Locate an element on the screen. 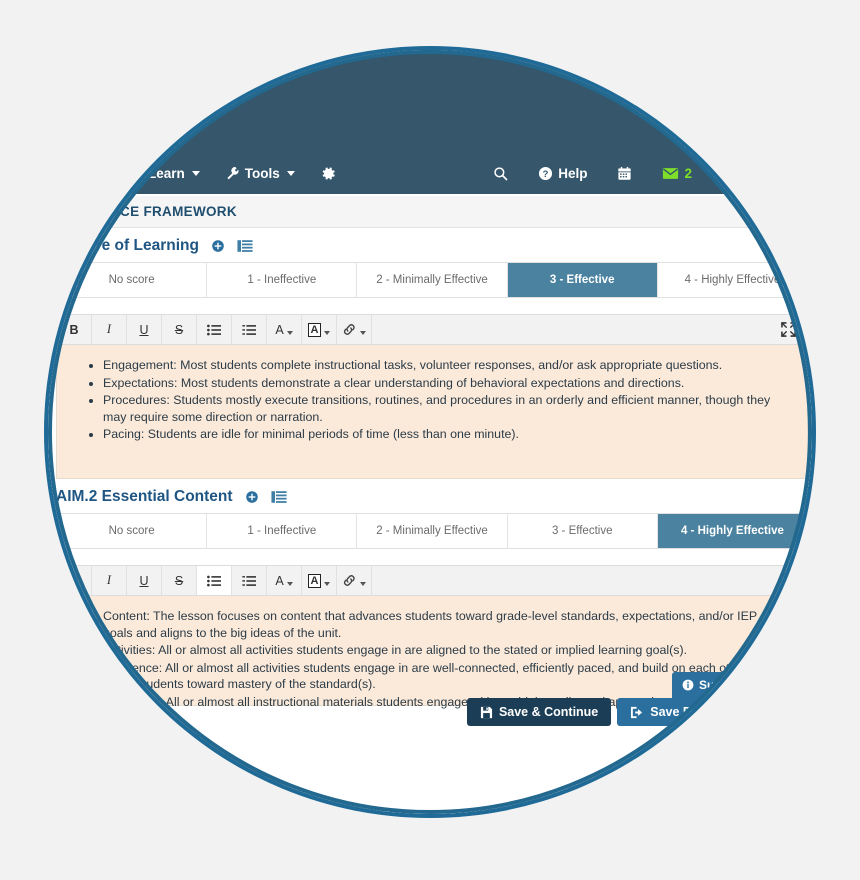 This screenshot has width=860, height=880. navbar-right-group: ? Help 2 is located at coordinates (592, 173).